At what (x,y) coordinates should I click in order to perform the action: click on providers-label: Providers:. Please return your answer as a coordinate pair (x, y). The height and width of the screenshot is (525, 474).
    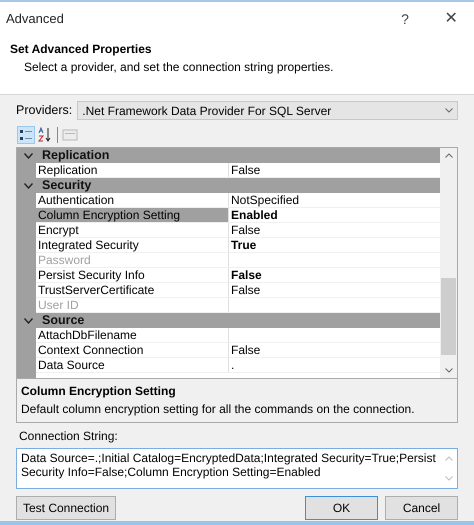
    Looking at the image, I should click on (44, 111).